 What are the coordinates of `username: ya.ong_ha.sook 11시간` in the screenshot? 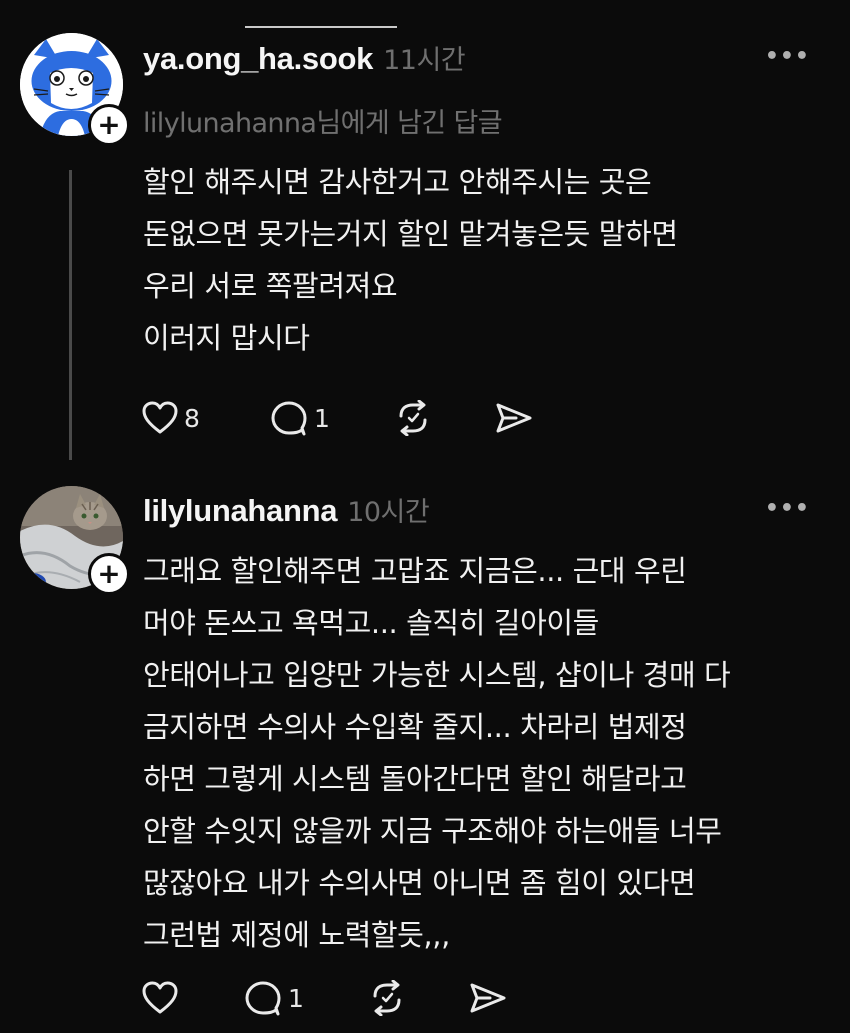 It's located at (304, 57).